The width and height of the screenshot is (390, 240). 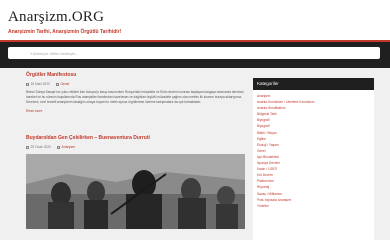 I want to click on read-more-link: Read more, so click(x=135, y=111).